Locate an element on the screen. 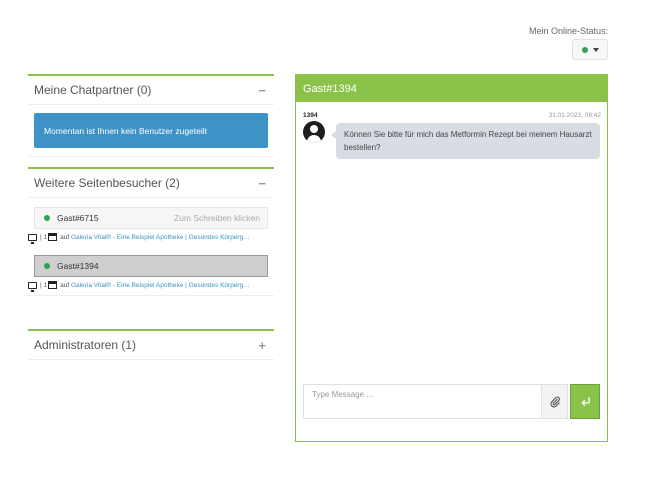 The width and height of the screenshot is (650, 490). message-input is located at coordinates (422, 401).